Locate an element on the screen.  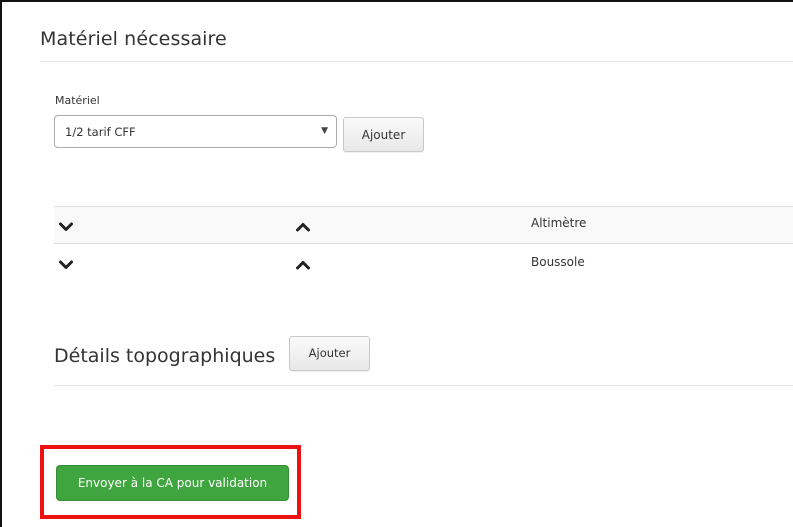
dropdown-caret-icon: ▼ is located at coordinates (324, 131).